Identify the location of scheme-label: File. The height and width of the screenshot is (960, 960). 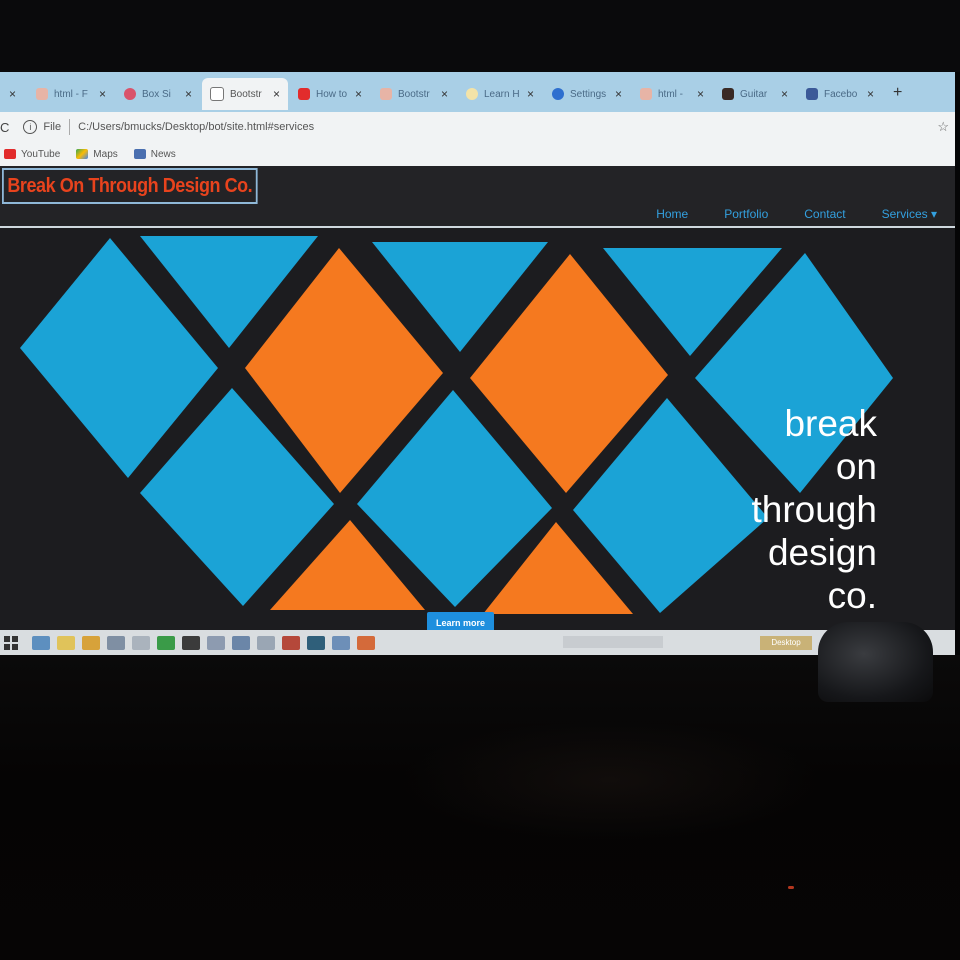
(52, 127).